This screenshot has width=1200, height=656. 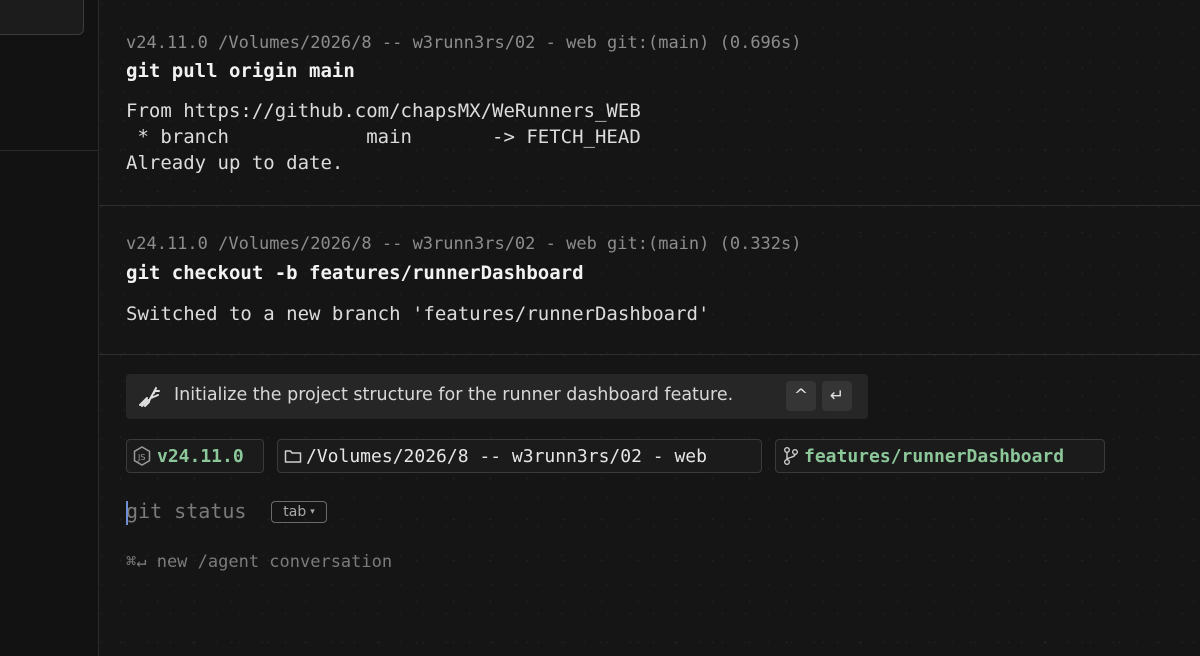 I want to click on directory-chip: /Volumes/2026/8 -- w3runn3rs/02 - web, so click(x=519, y=456).